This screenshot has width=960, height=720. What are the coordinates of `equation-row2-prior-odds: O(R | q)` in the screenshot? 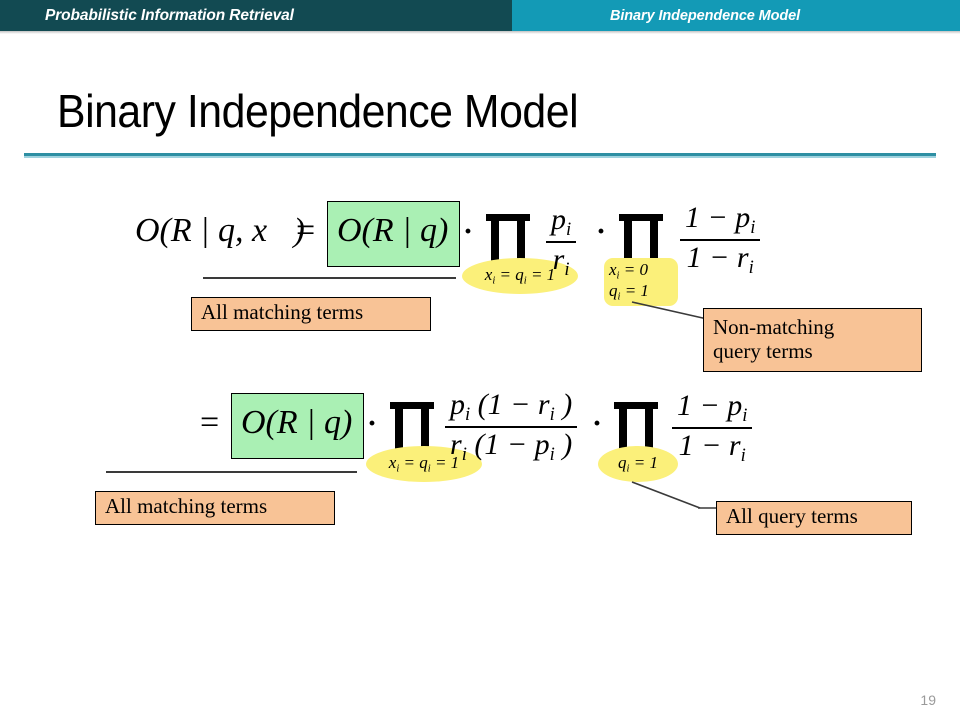 It's located at (296, 423).